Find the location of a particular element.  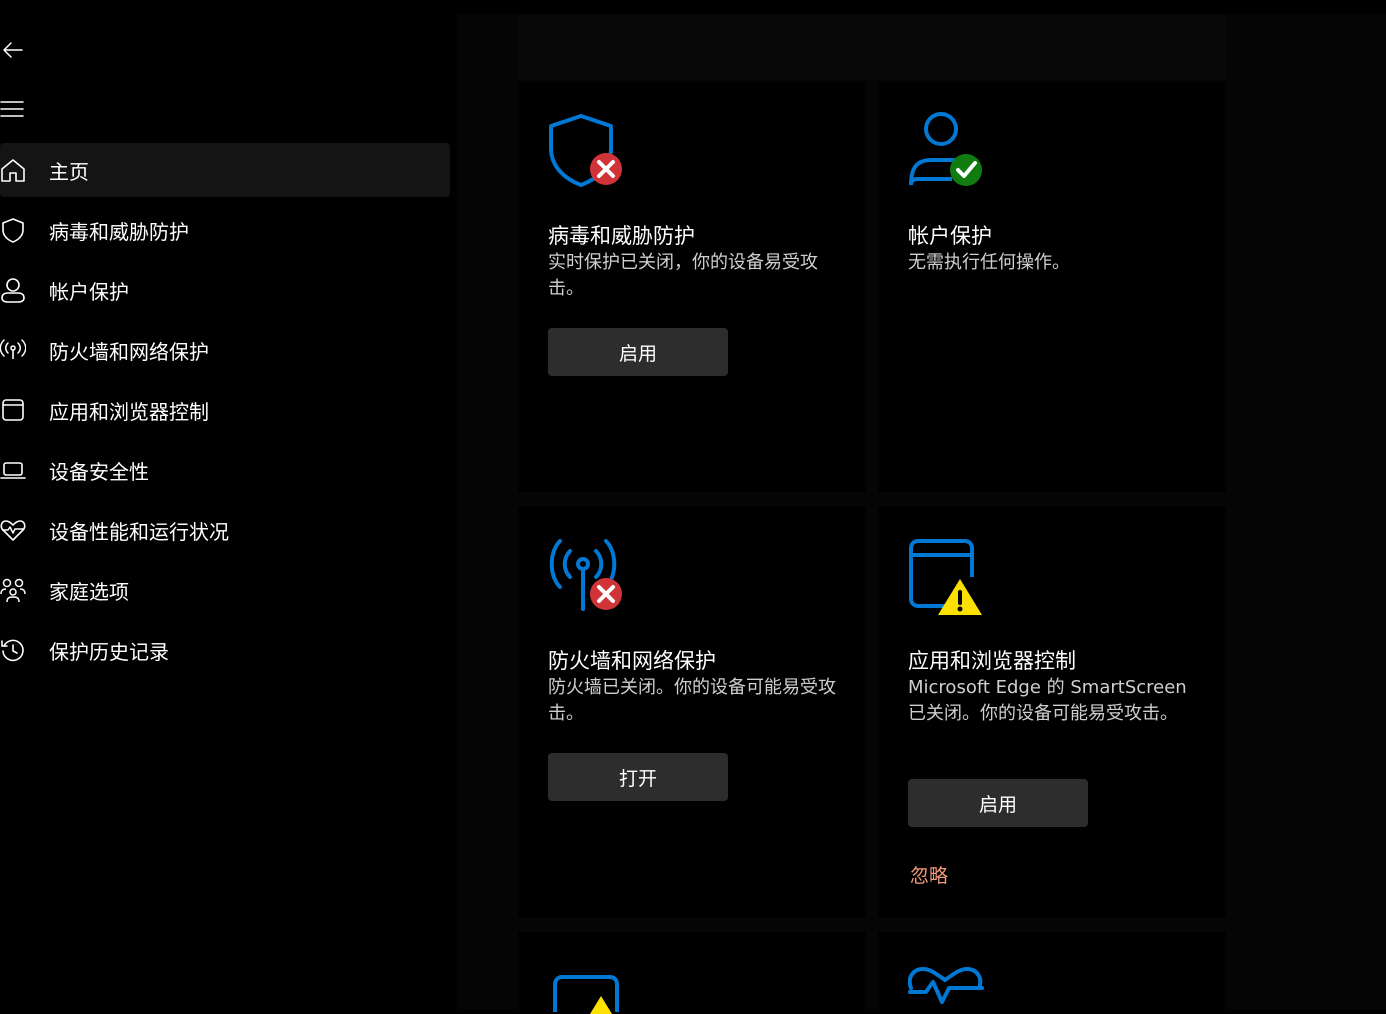

card-device-security is located at coordinates (692, 973).